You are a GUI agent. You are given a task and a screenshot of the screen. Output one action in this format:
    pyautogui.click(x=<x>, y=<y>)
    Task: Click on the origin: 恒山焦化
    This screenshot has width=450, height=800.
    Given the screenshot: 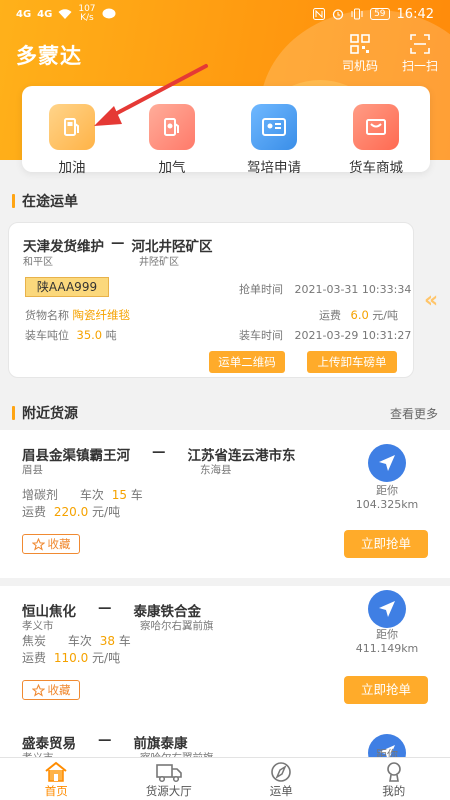 What is the action you would take?
    pyautogui.click(x=49, y=612)
    